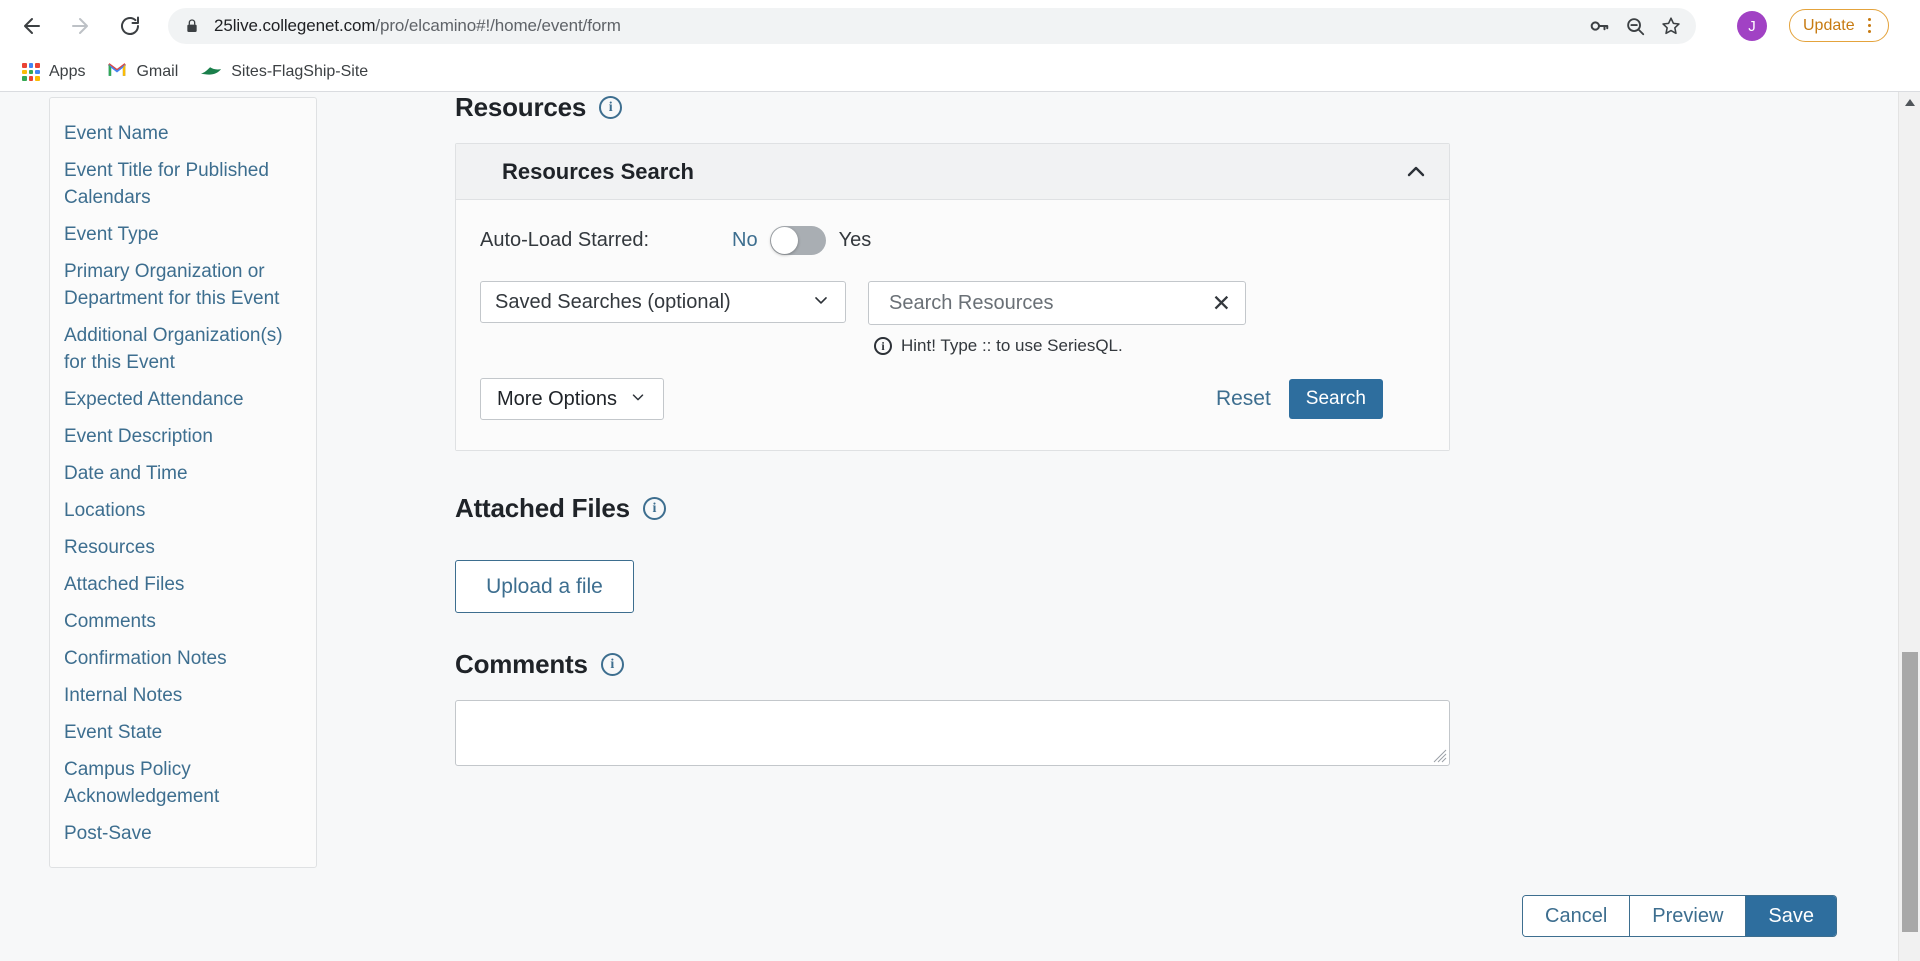  Describe the element at coordinates (1577, 916) in the screenshot. I see `cancel-button: Cancel` at that location.